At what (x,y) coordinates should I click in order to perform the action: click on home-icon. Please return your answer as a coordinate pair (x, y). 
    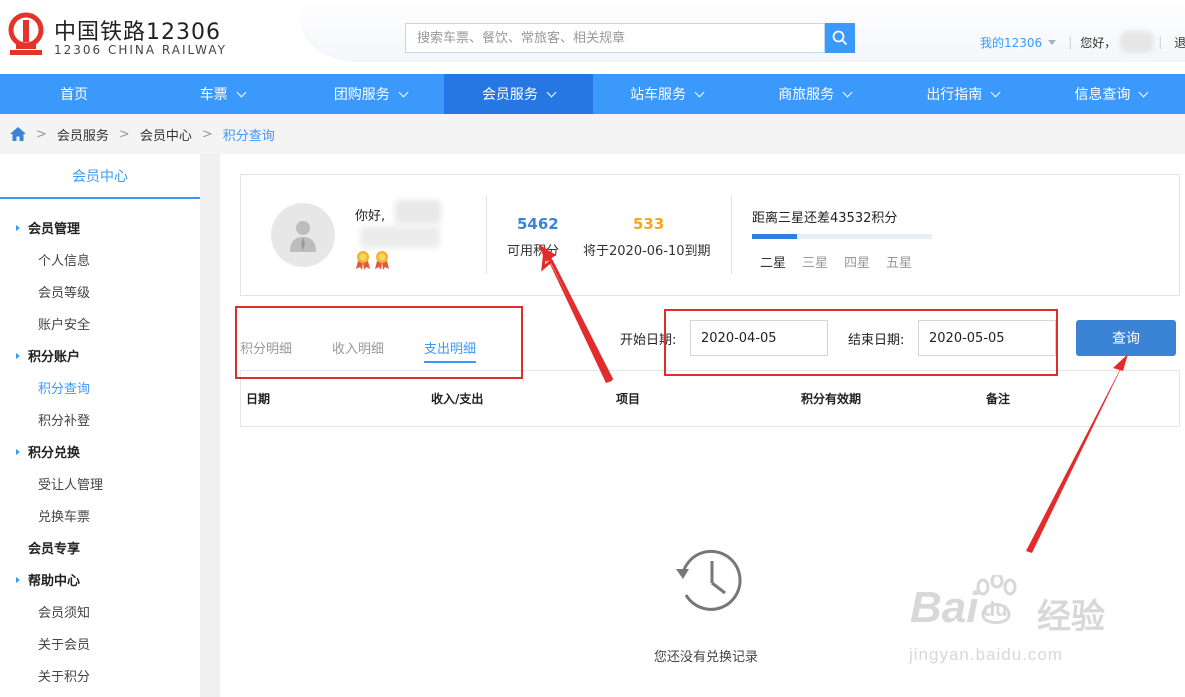
    Looking at the image, I should click on (18, 134).